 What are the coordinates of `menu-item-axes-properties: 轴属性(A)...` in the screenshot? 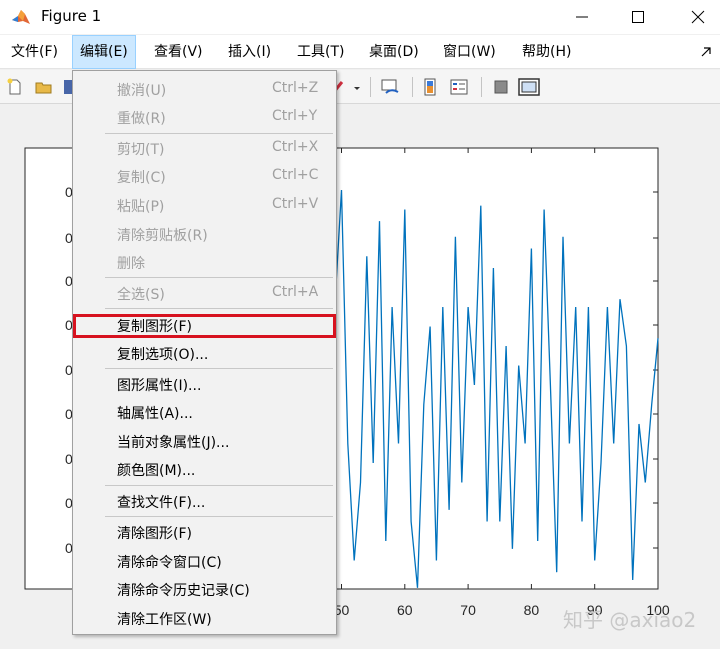 It's located at (204, 412).